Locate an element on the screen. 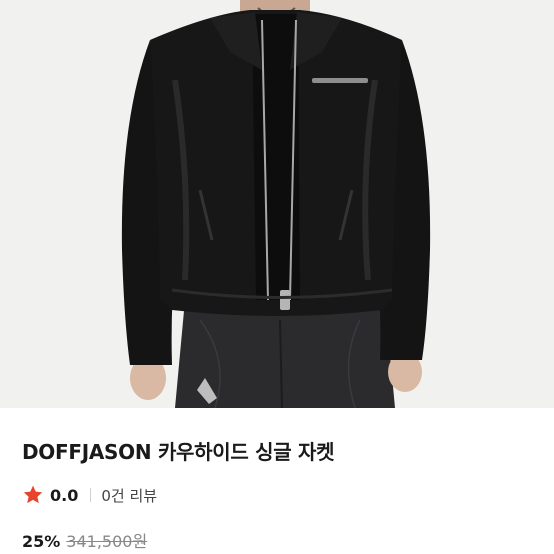 This screenshot has width=554, height=554. price-row: 25% 341,500원 is located at coordinates (84, 540).